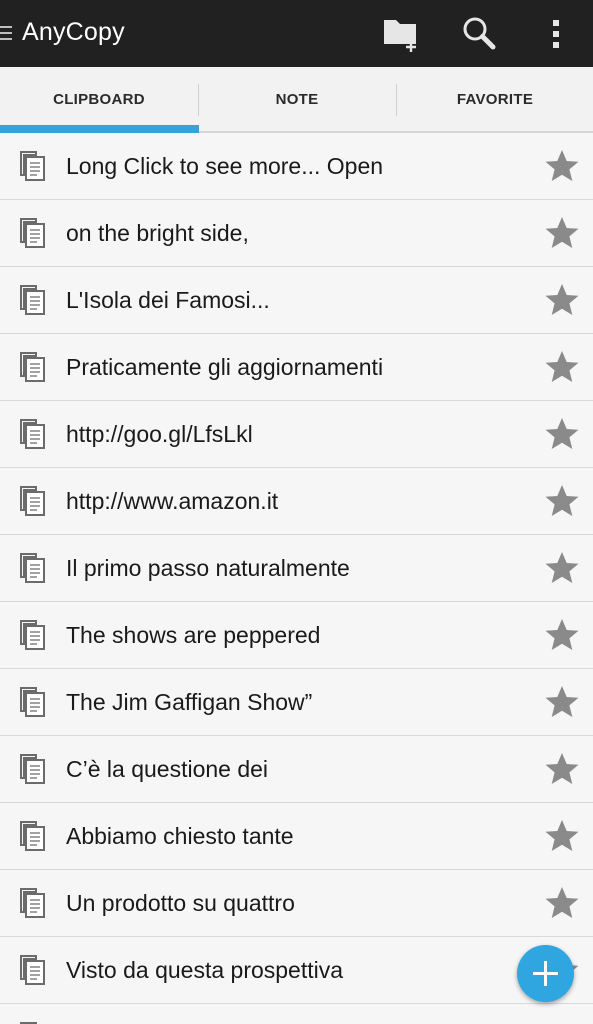 This screenshot has width=593, height=1024. What do you see at coordinates (296, 33) in the screenshot?
I see `action-bar: AnyCopy` at bounding box center [296, 33].